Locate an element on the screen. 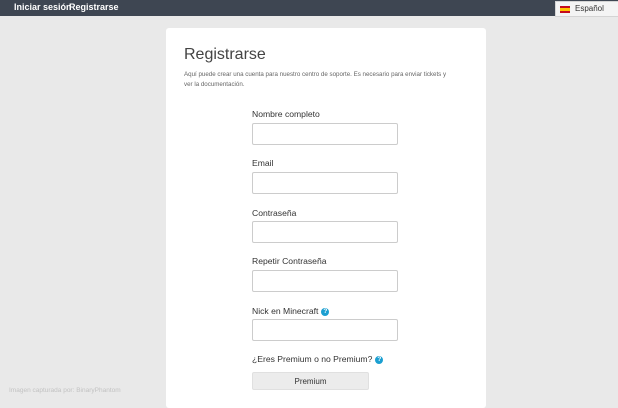  watermark-text: Imagen capturada por: BinaryPhantom is located at coordinates (65, 390).